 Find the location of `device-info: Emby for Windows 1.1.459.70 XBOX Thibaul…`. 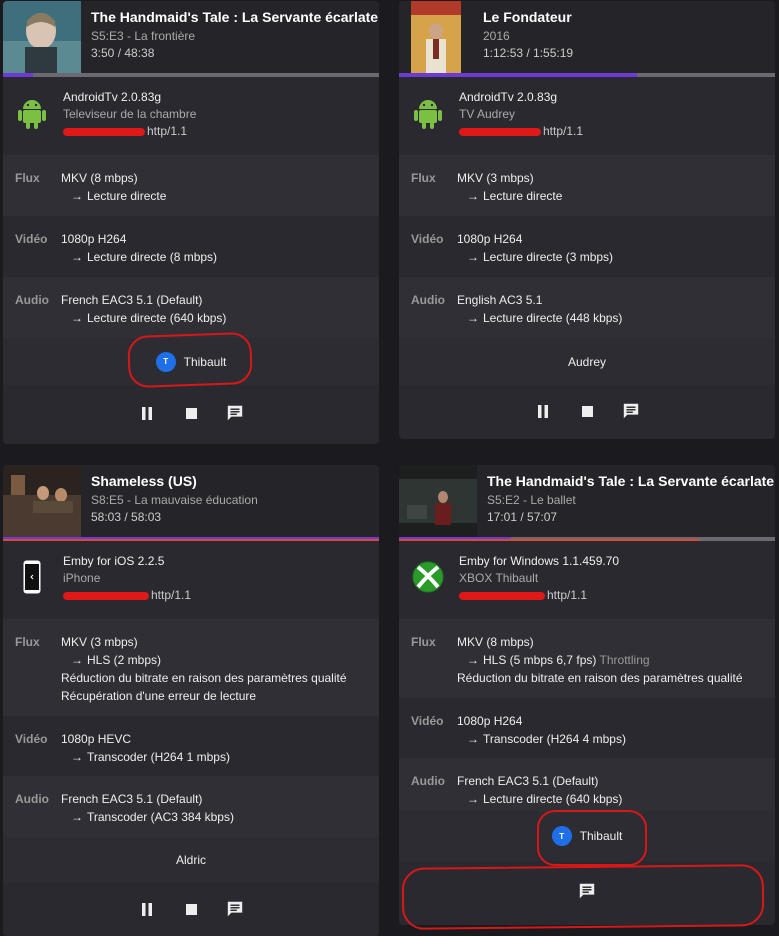

device-info: Emby for Windows 1.1.459.70 XBOX Thibaul… is located at coordinates (587, 580).